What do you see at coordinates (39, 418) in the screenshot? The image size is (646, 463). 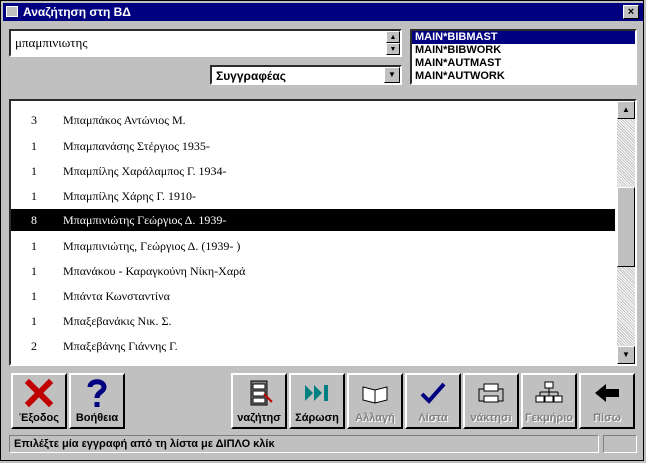 I see `exit-label: Έξοδος` at bounding box center [39, 418].